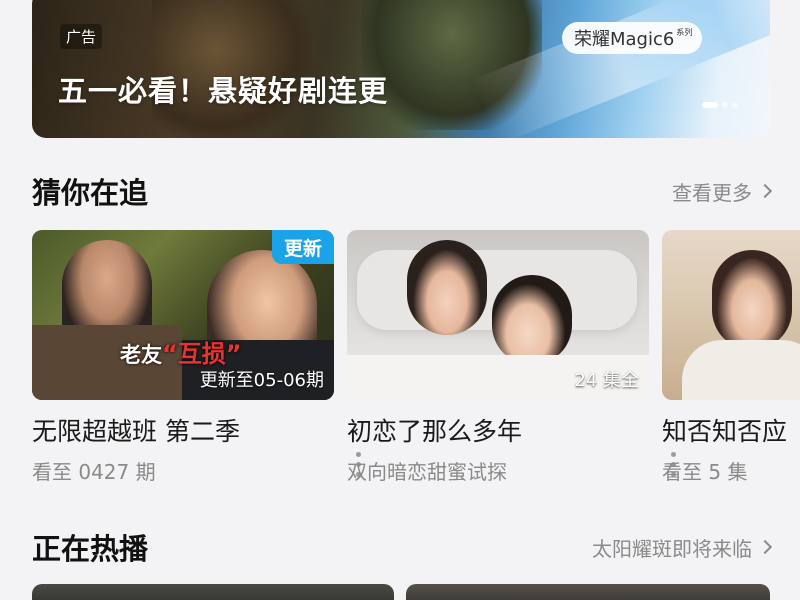  I want to click on video-thumbnail: 24 集全, so click(498, 315).